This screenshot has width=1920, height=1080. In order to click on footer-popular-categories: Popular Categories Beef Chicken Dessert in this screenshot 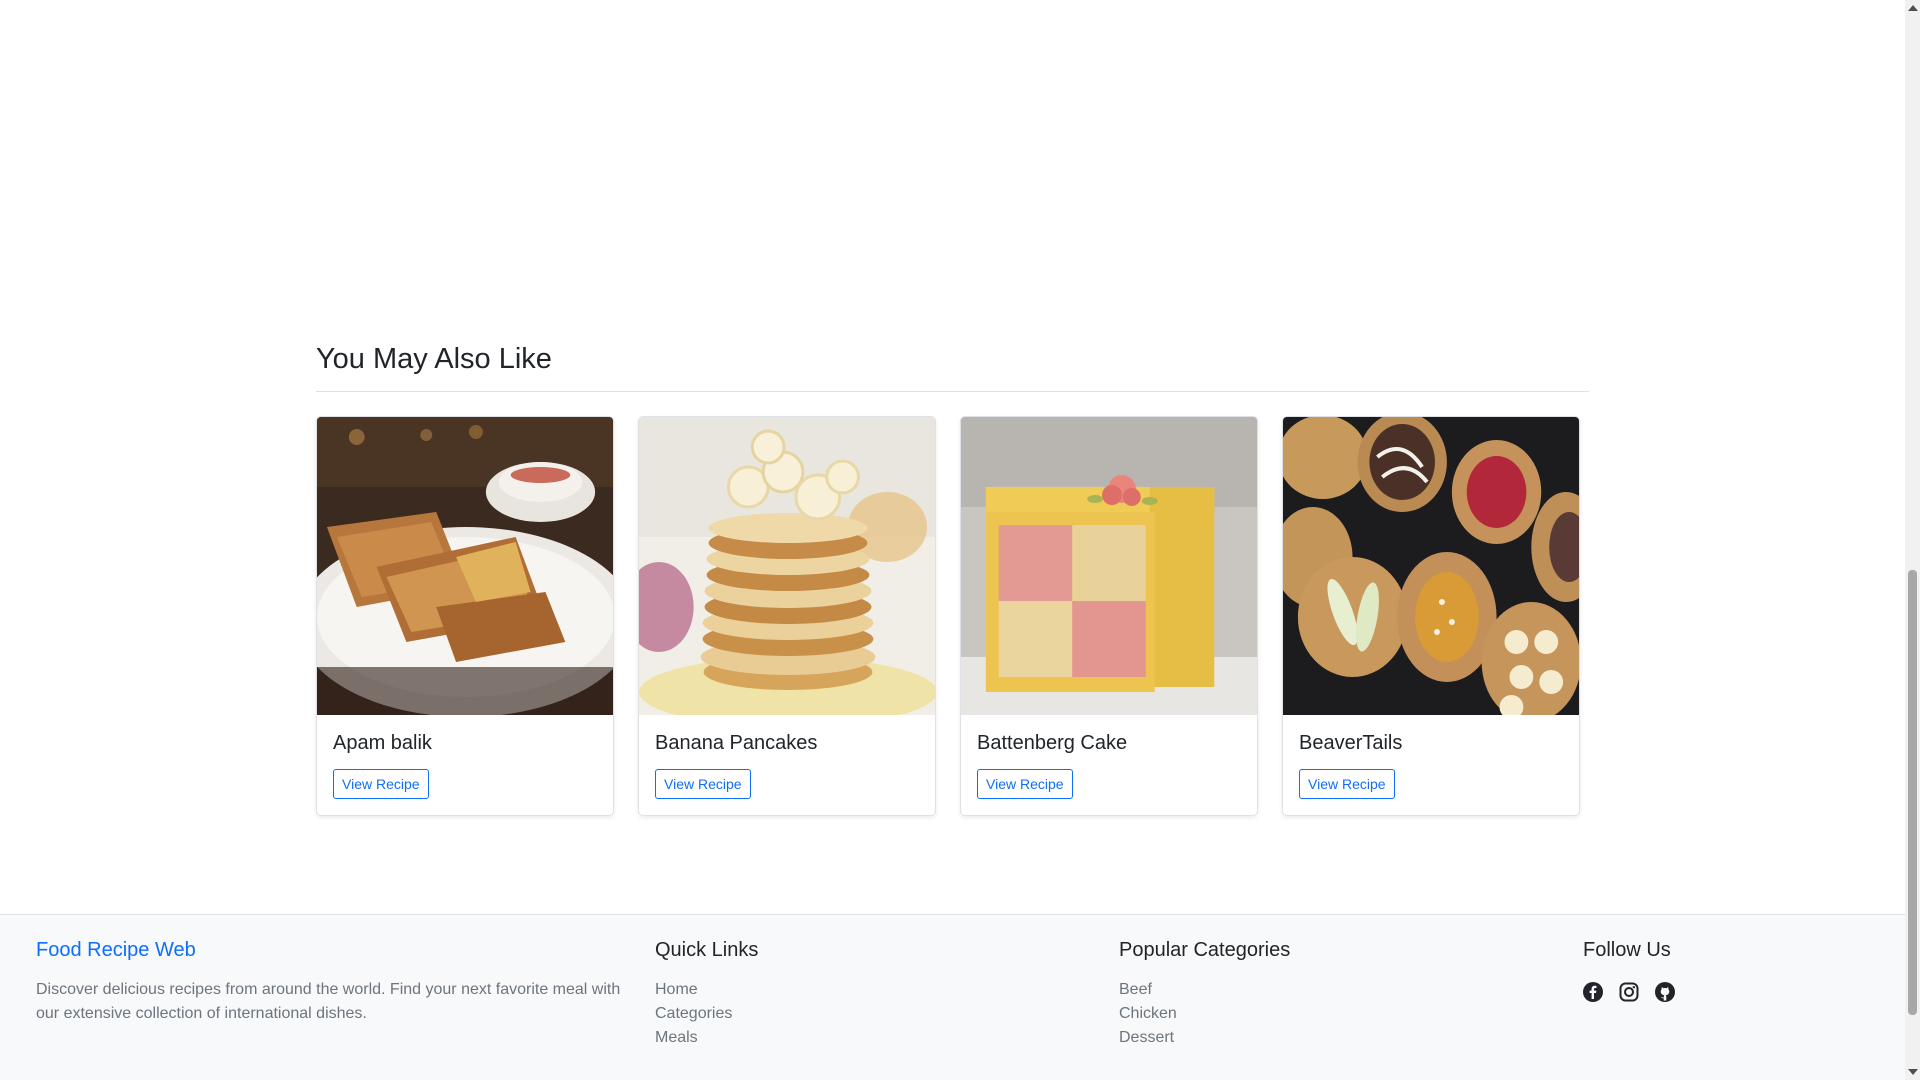, I will do `click(1204, 994)`.